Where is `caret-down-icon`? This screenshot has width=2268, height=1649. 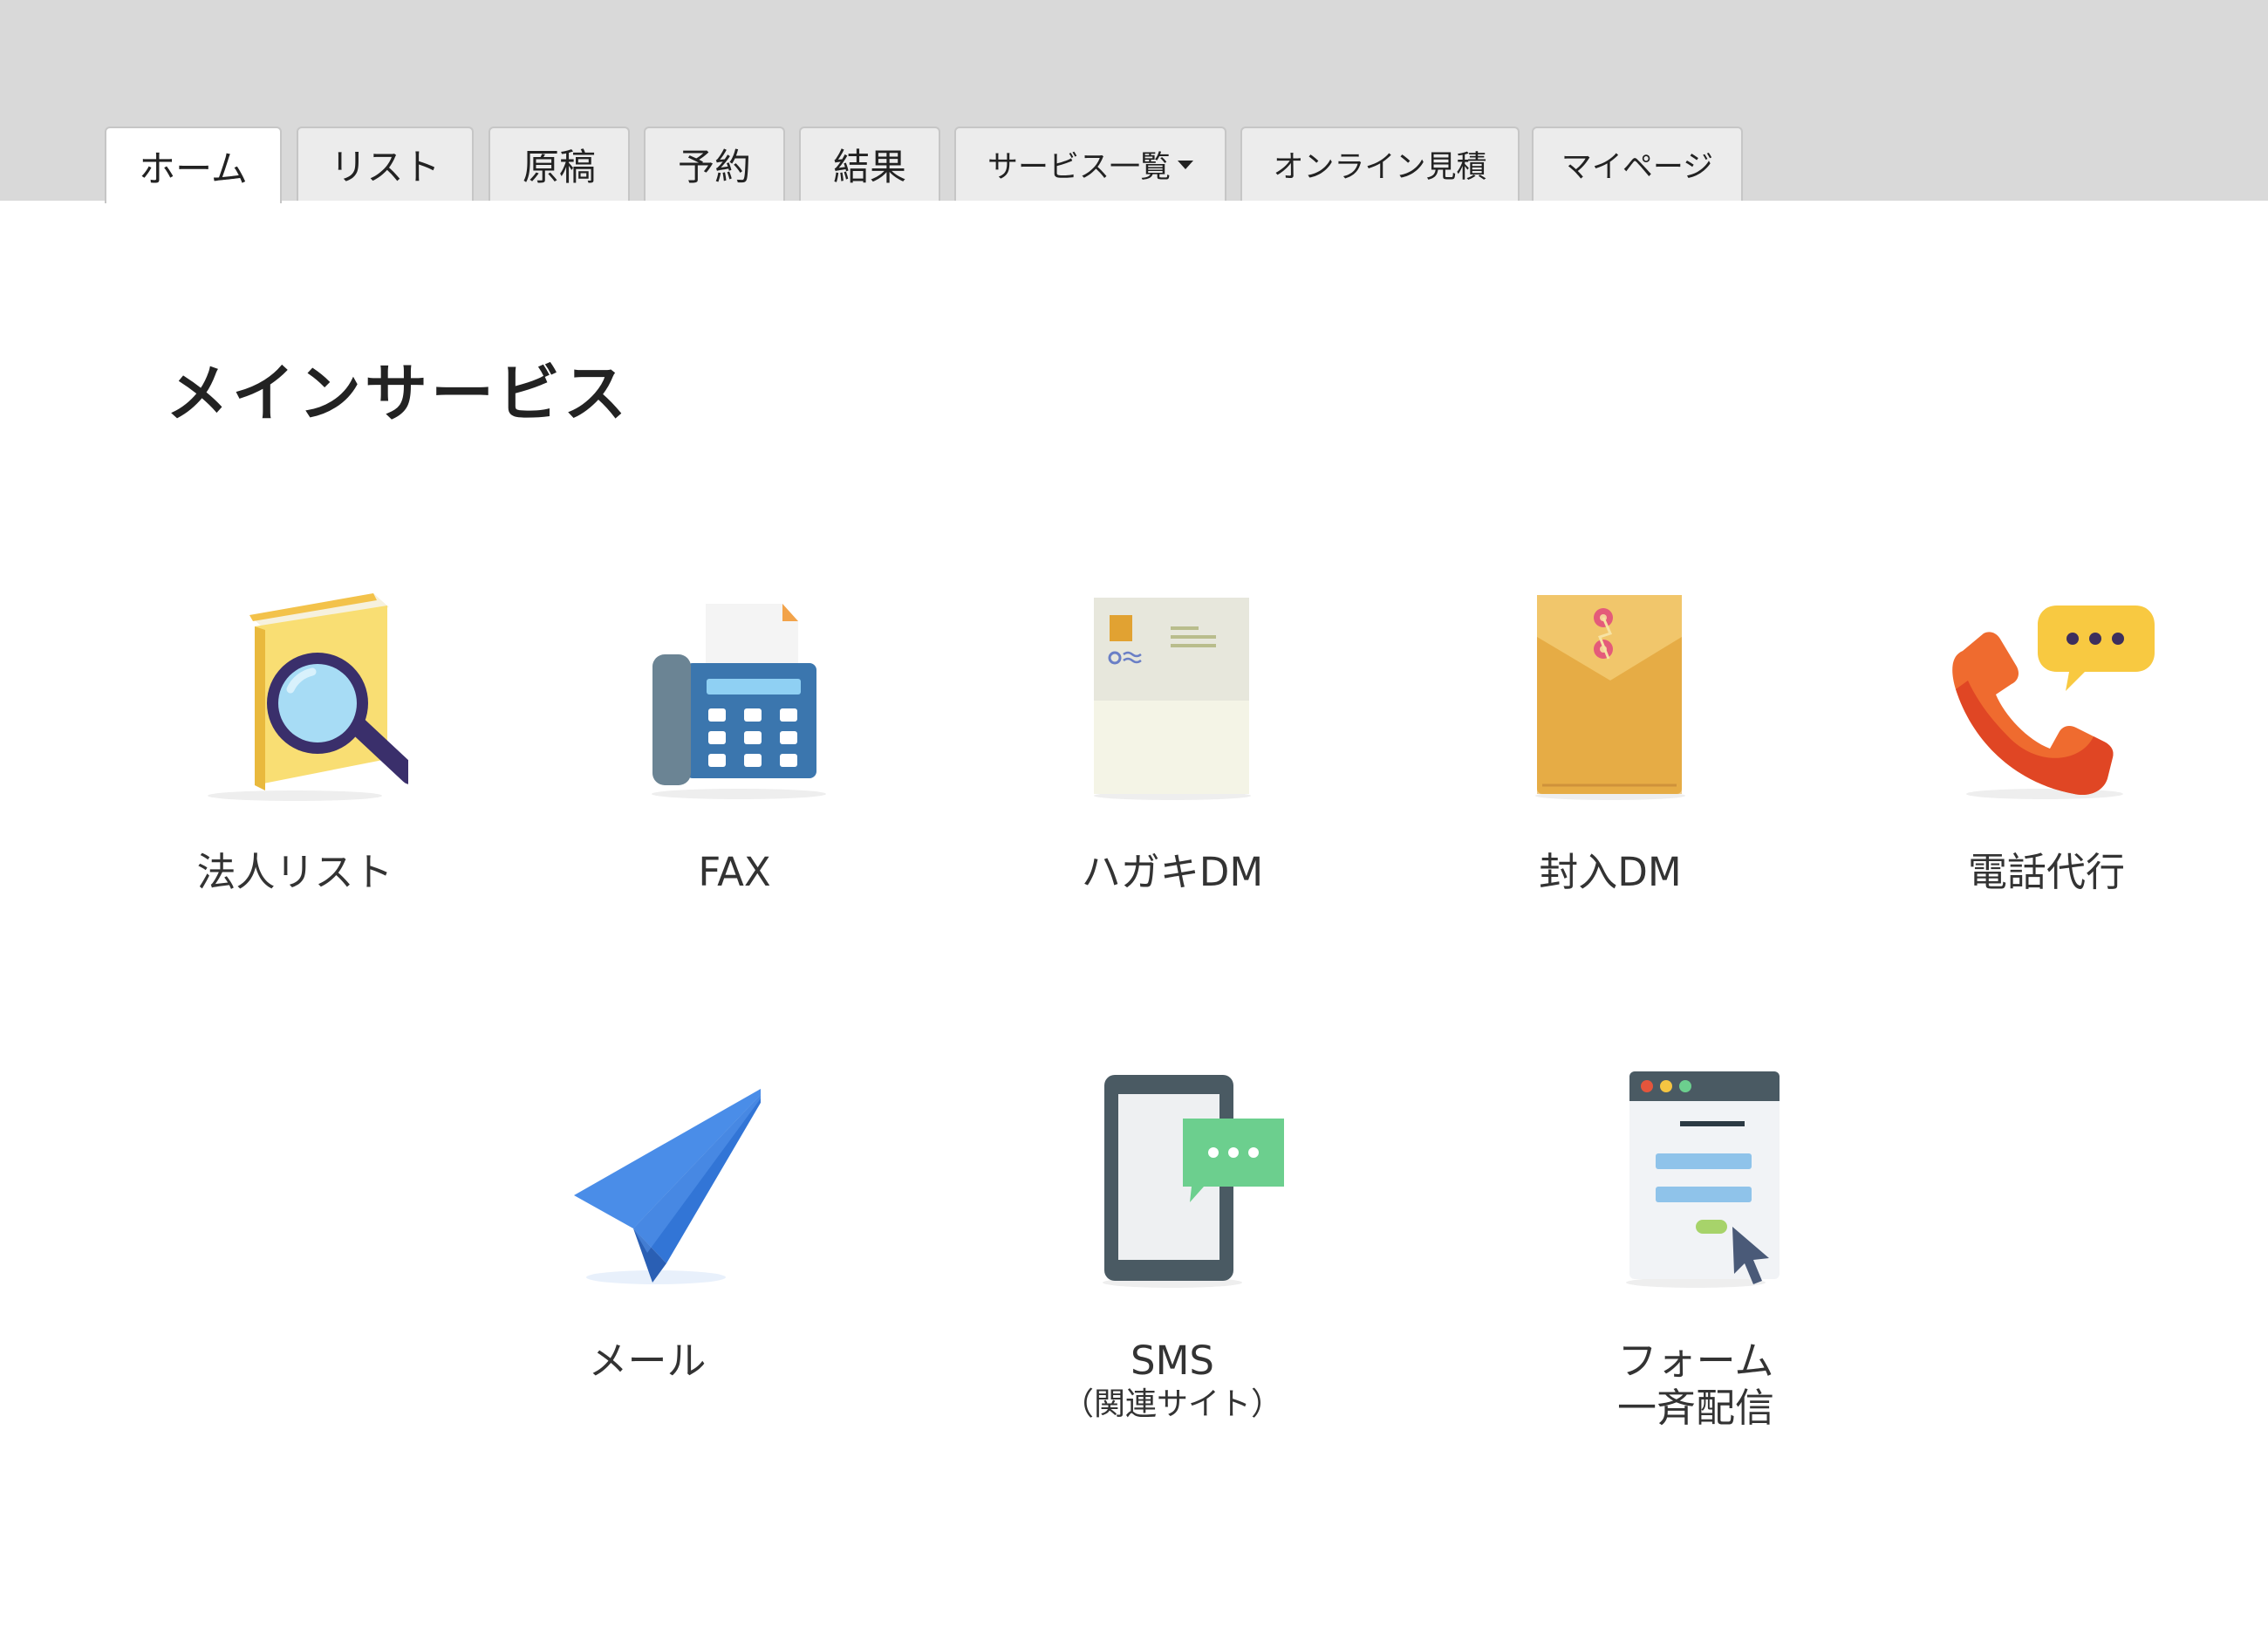 caret-down-icon is located at coordinates (1185, 164).